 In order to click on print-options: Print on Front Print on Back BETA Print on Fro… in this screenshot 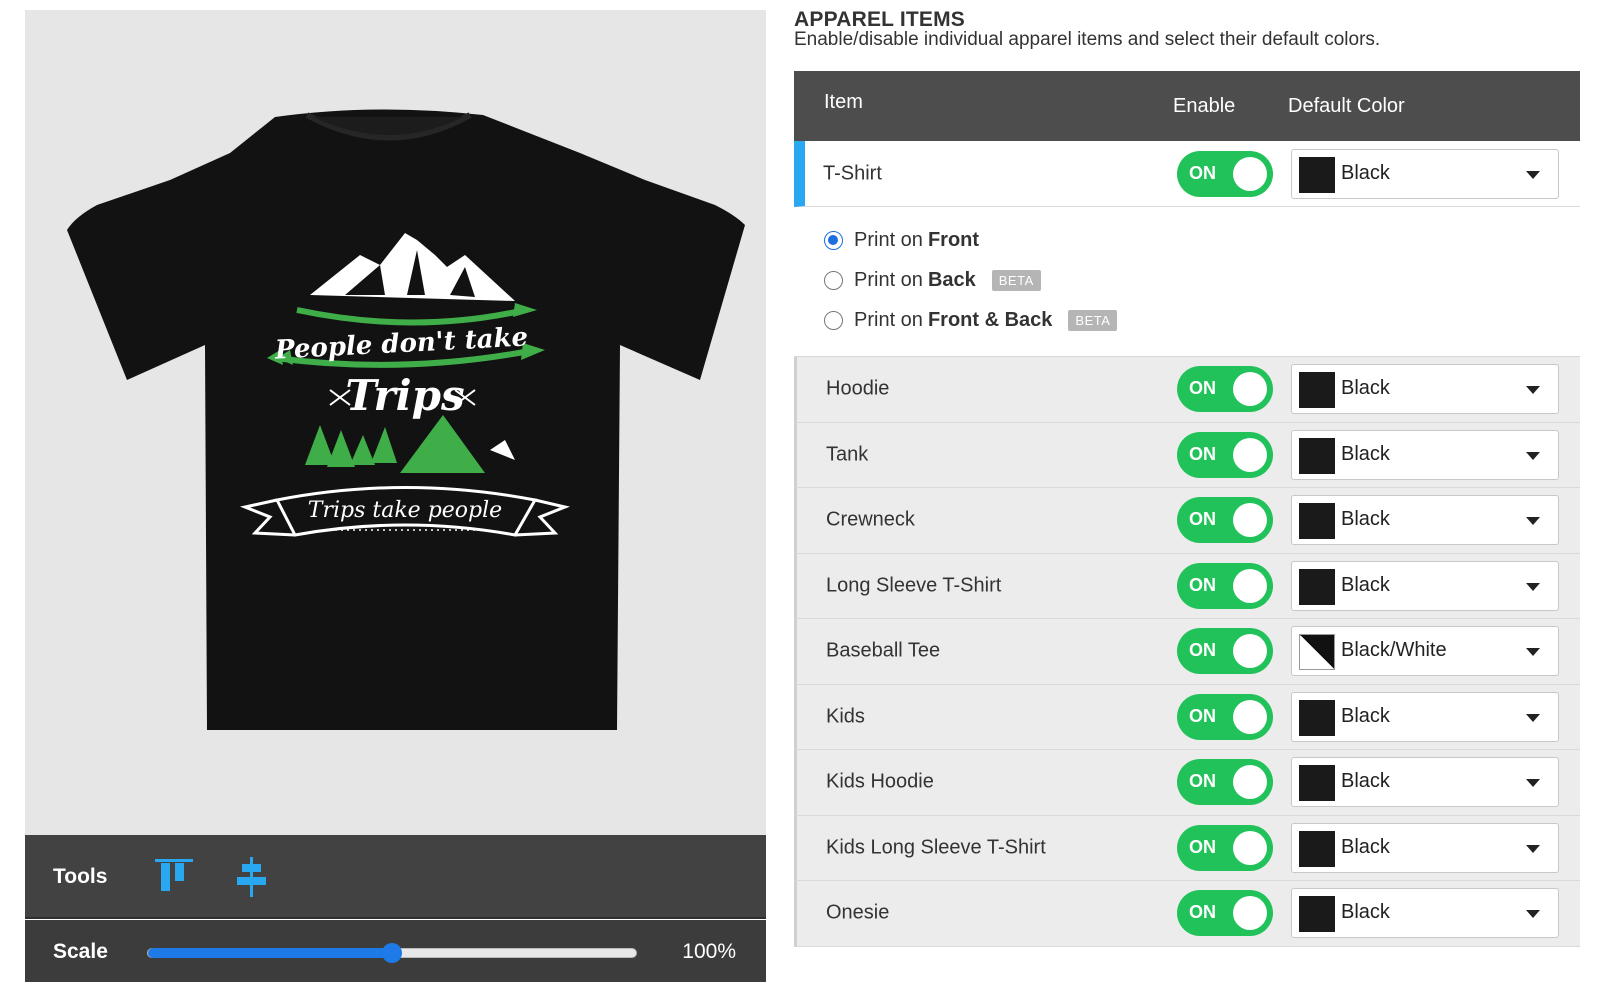, I will do `click(1187, 282)`.